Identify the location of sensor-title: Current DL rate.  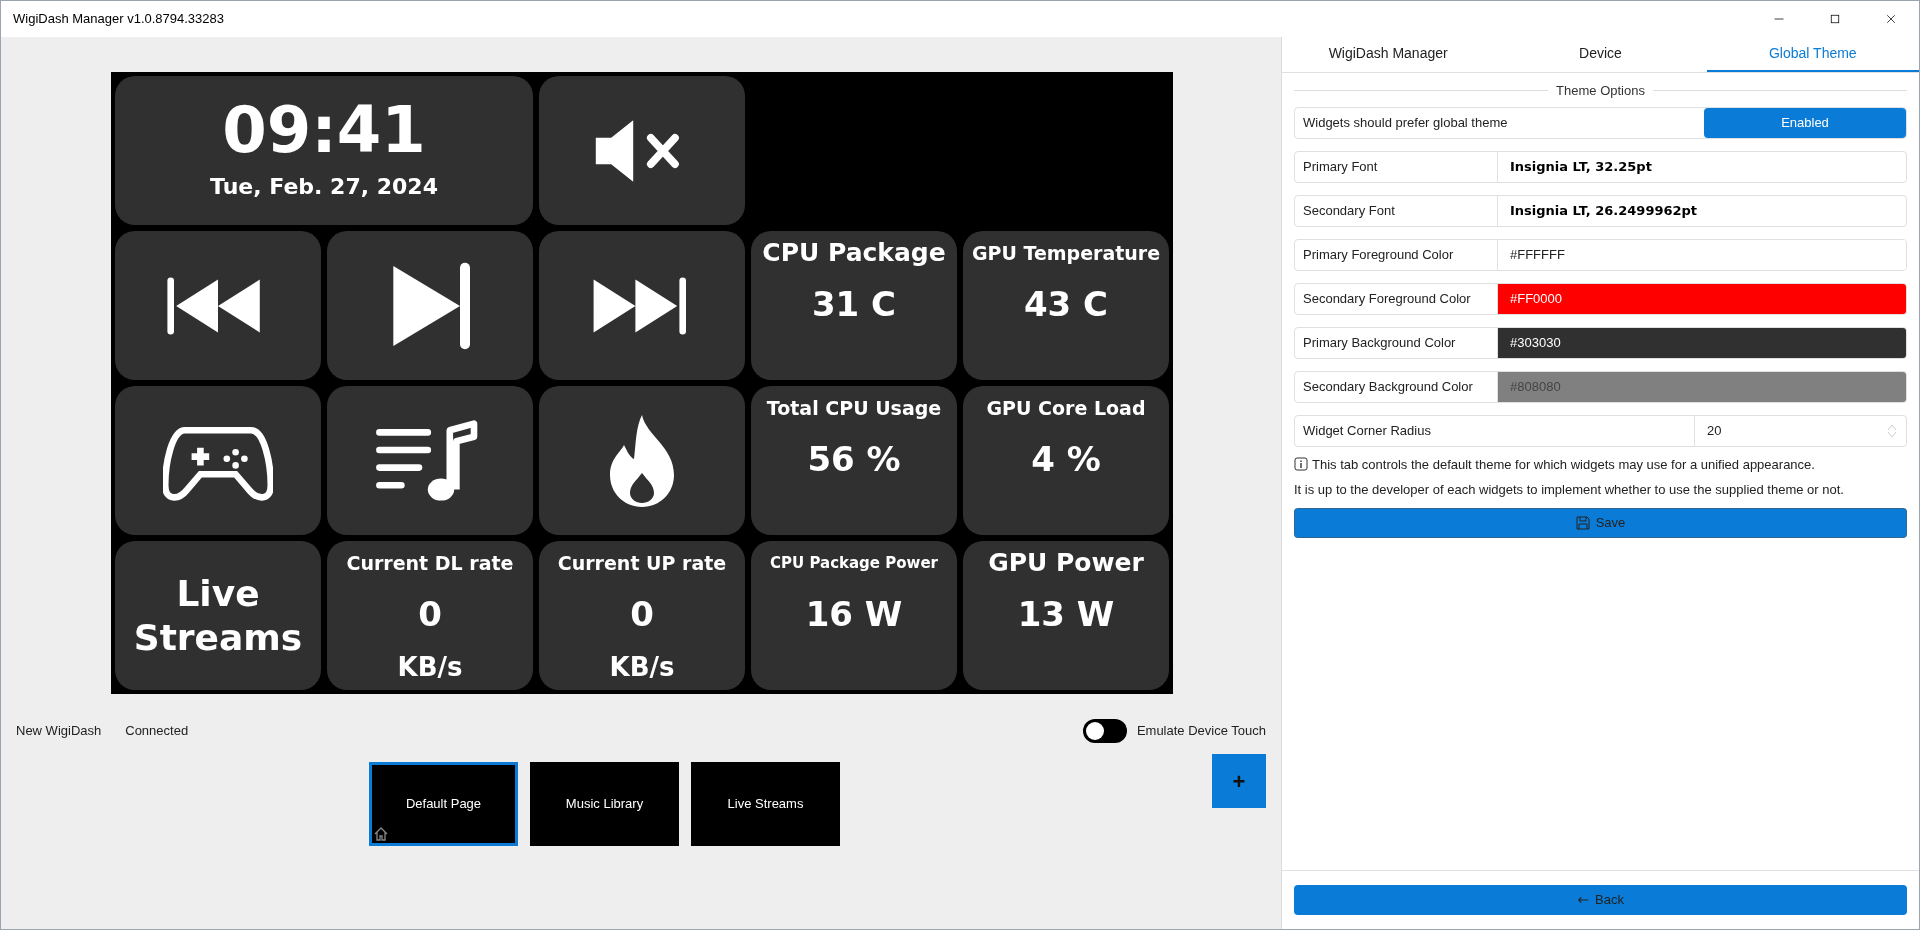
(430, 563).